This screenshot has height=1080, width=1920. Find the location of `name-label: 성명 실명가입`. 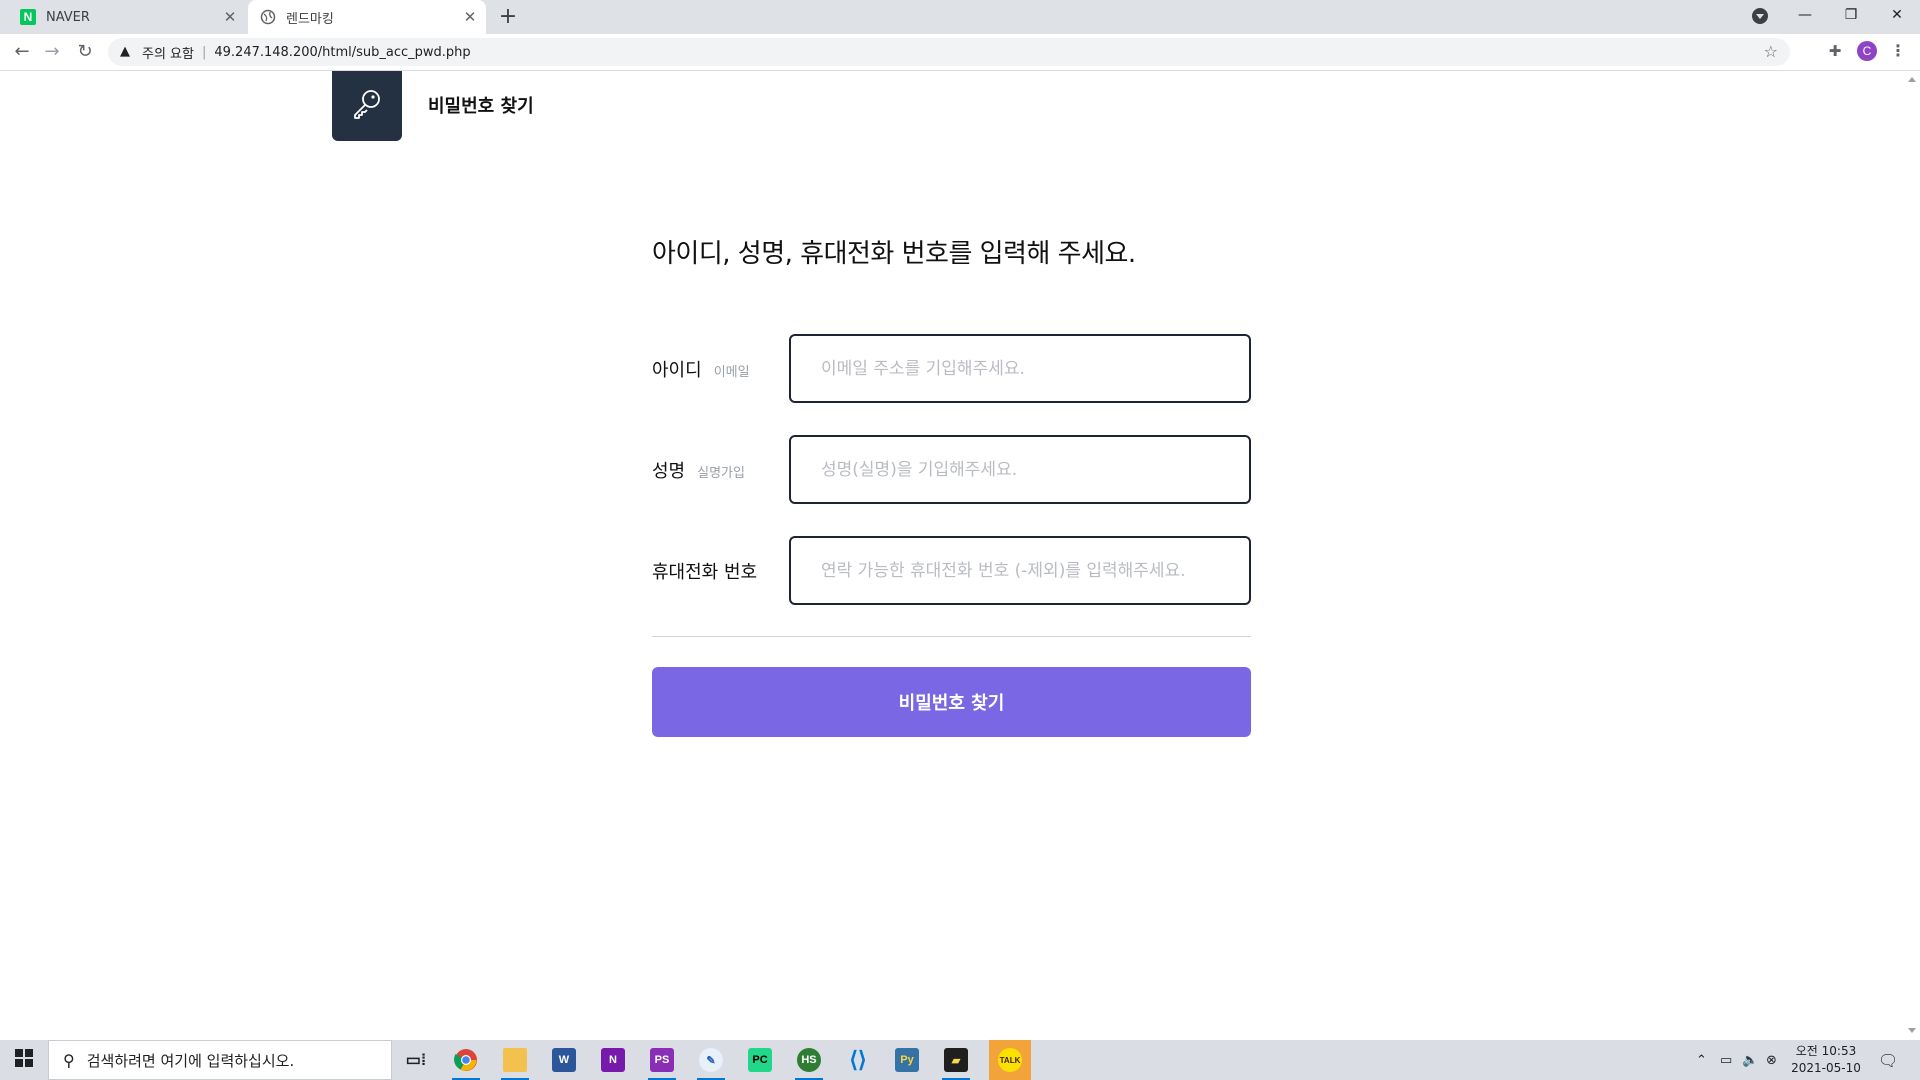

name-label: 성명 실명가입 is located at coordinates (698, 470).